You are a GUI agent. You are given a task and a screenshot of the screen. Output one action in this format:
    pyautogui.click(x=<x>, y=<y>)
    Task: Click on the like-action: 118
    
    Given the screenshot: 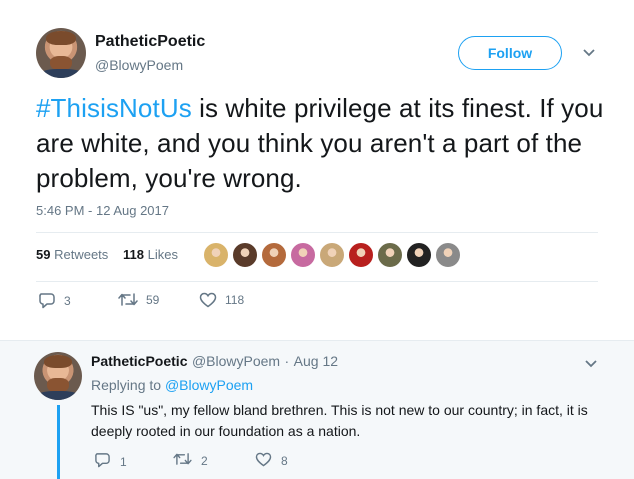 What is the action you would take?
    pyautogui.click(x=221, y=300)
    